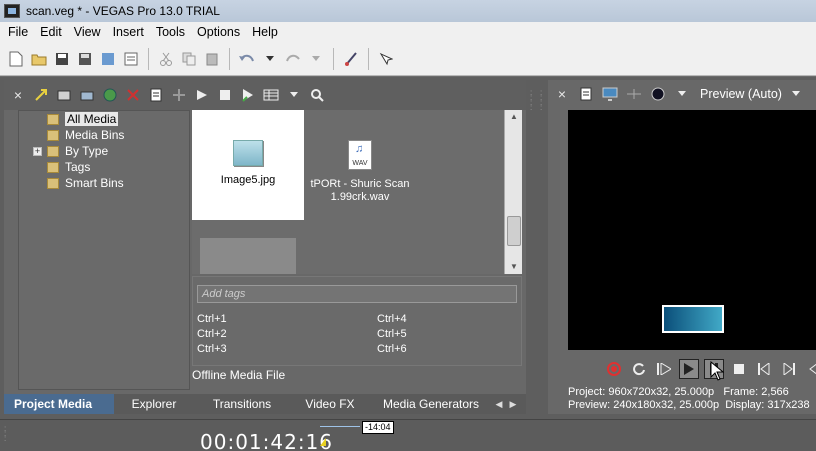 The image size is (816, 451). What do you see at coordinates (316, 59) in the screenshot?
I see `redo-dropdown-icon` at bounding box center [316, 59].